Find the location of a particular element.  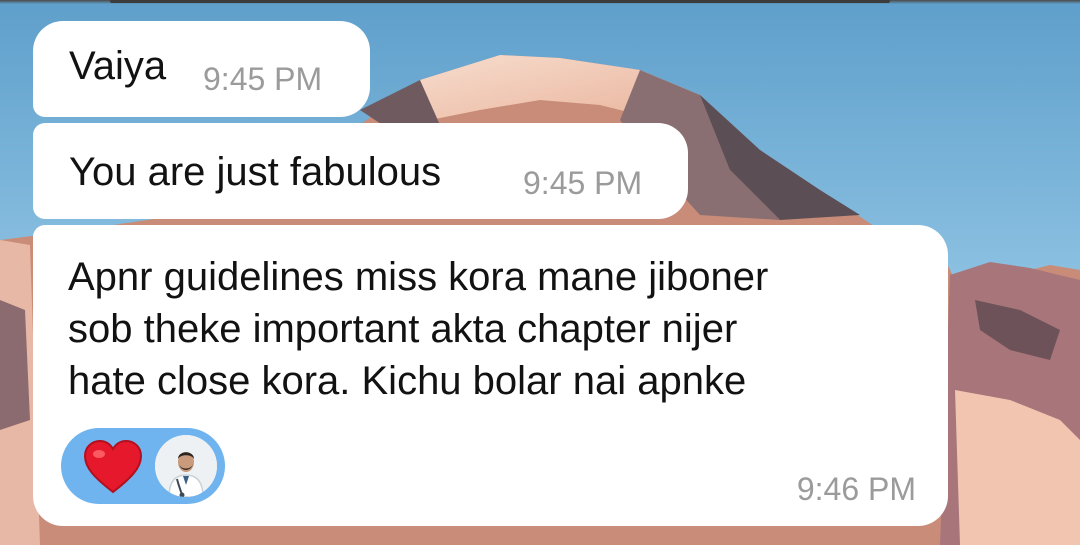

message-text: You are just fabulous is located at coordinates (255, 172).